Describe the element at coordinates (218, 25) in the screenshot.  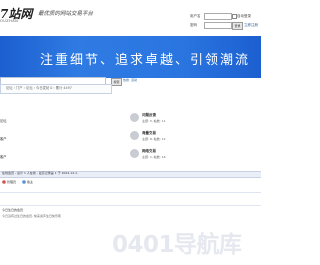
I see `password-input` at that location.